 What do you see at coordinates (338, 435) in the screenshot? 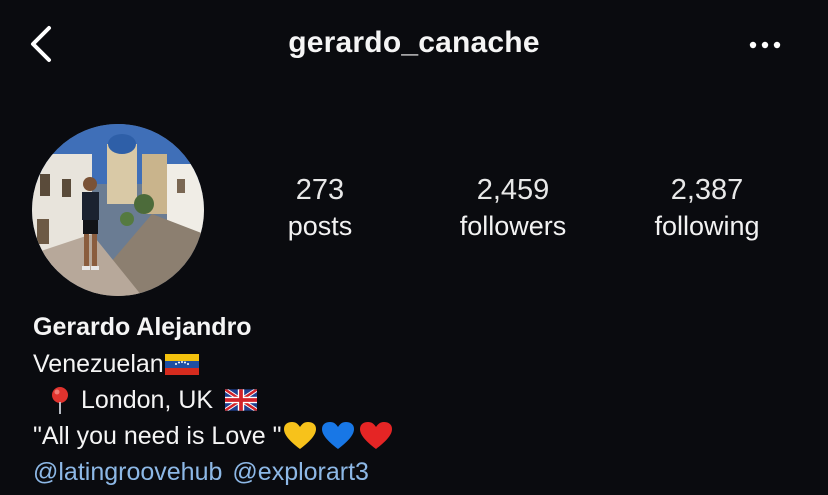
I see `blue-heart-icon` at bounding box center [338, 435].